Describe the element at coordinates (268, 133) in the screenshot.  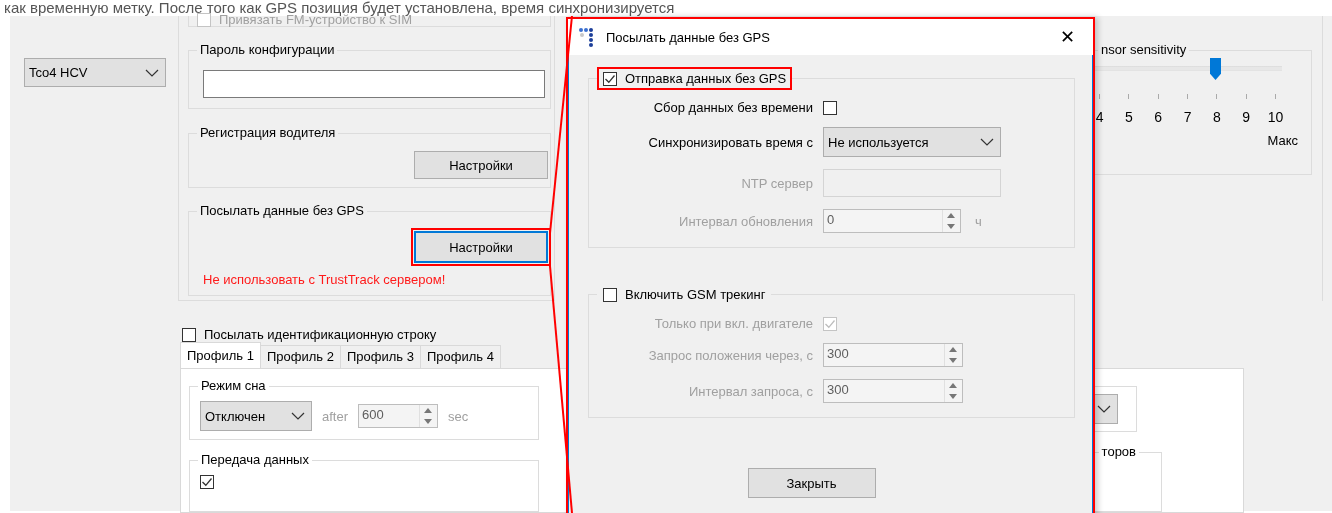
I see `group-title: Регистрация водителя` at that location.